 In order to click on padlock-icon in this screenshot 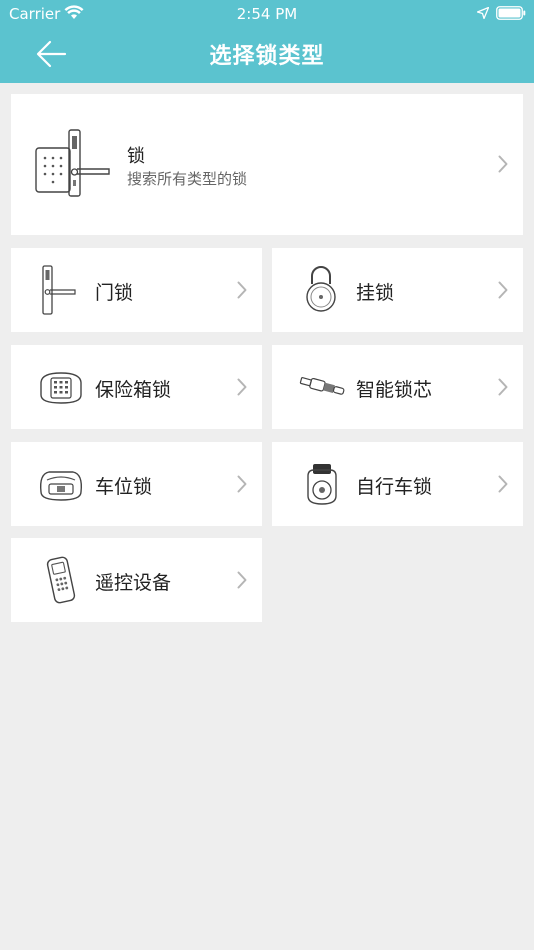, I will do `click(321, 289)`.